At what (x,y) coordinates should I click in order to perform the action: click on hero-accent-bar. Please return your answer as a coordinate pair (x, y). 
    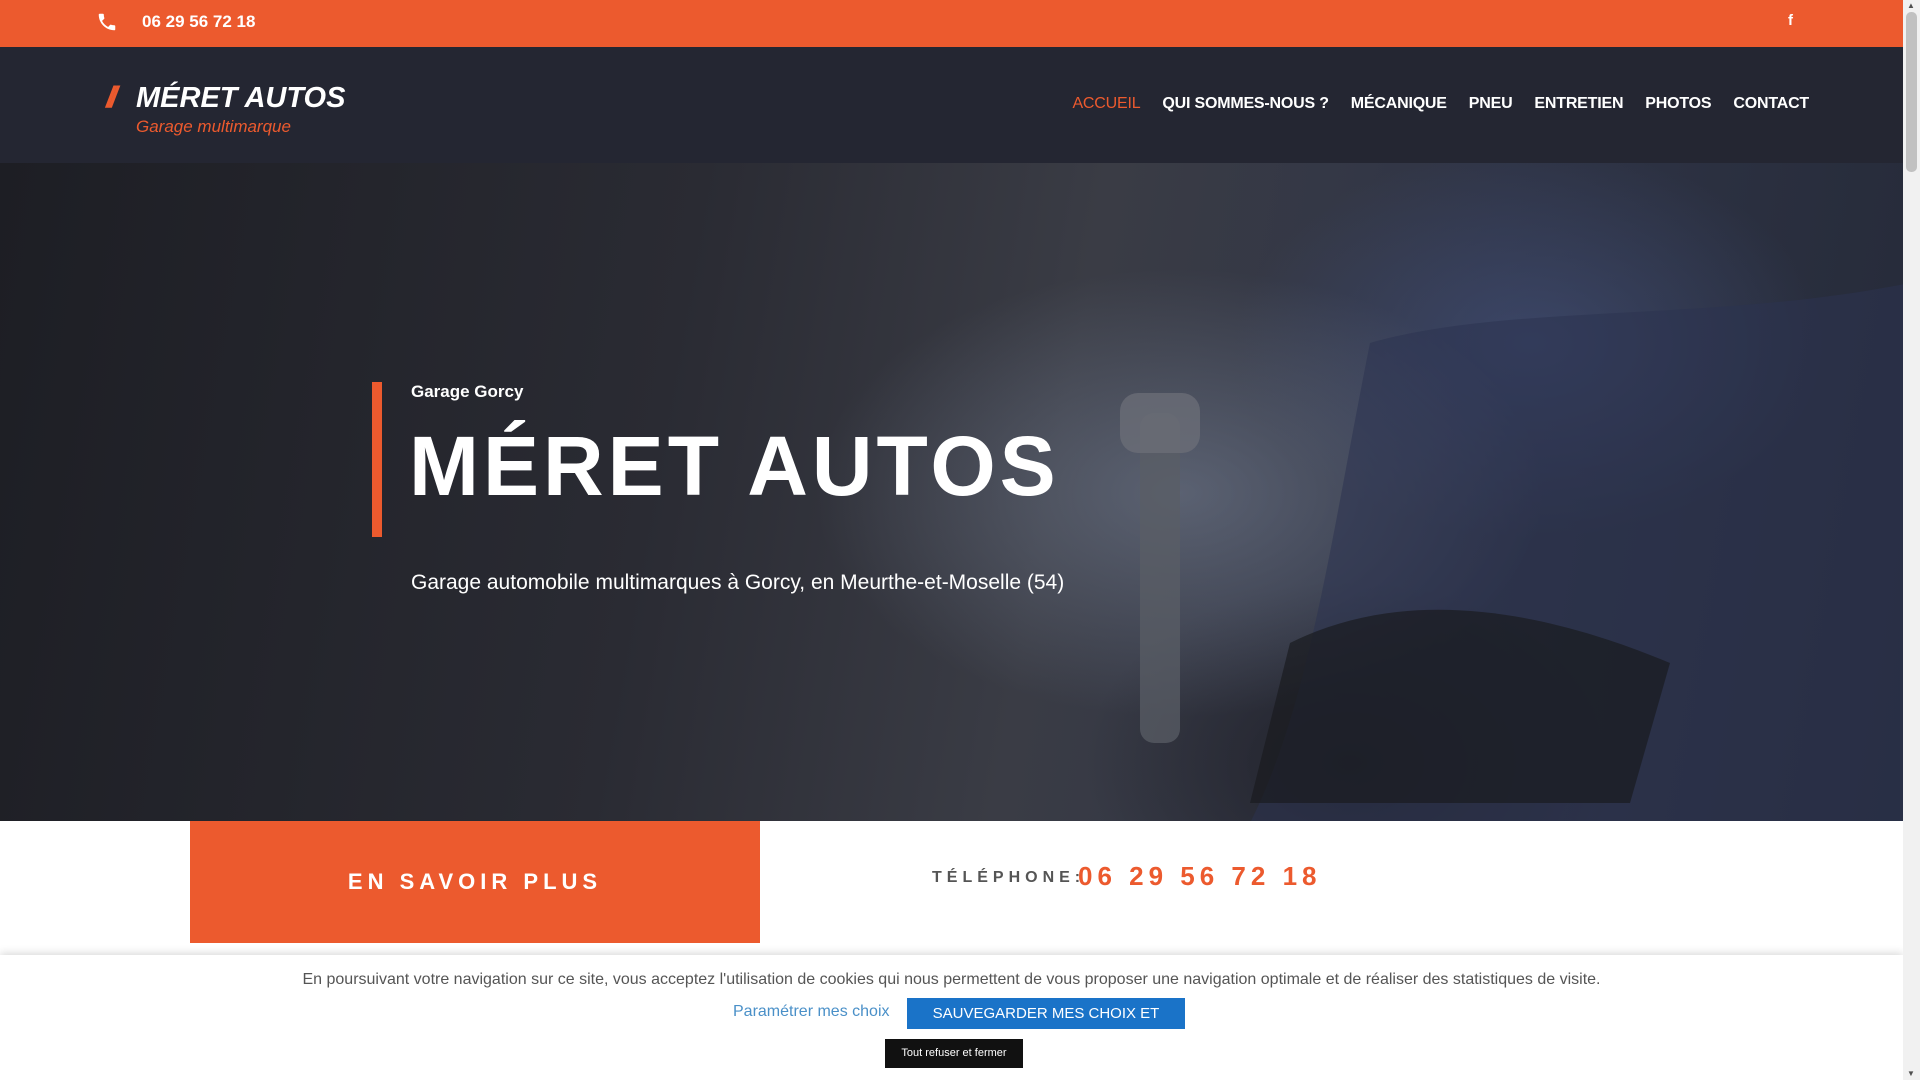
    Looking at the image, I should click on (377, 459).